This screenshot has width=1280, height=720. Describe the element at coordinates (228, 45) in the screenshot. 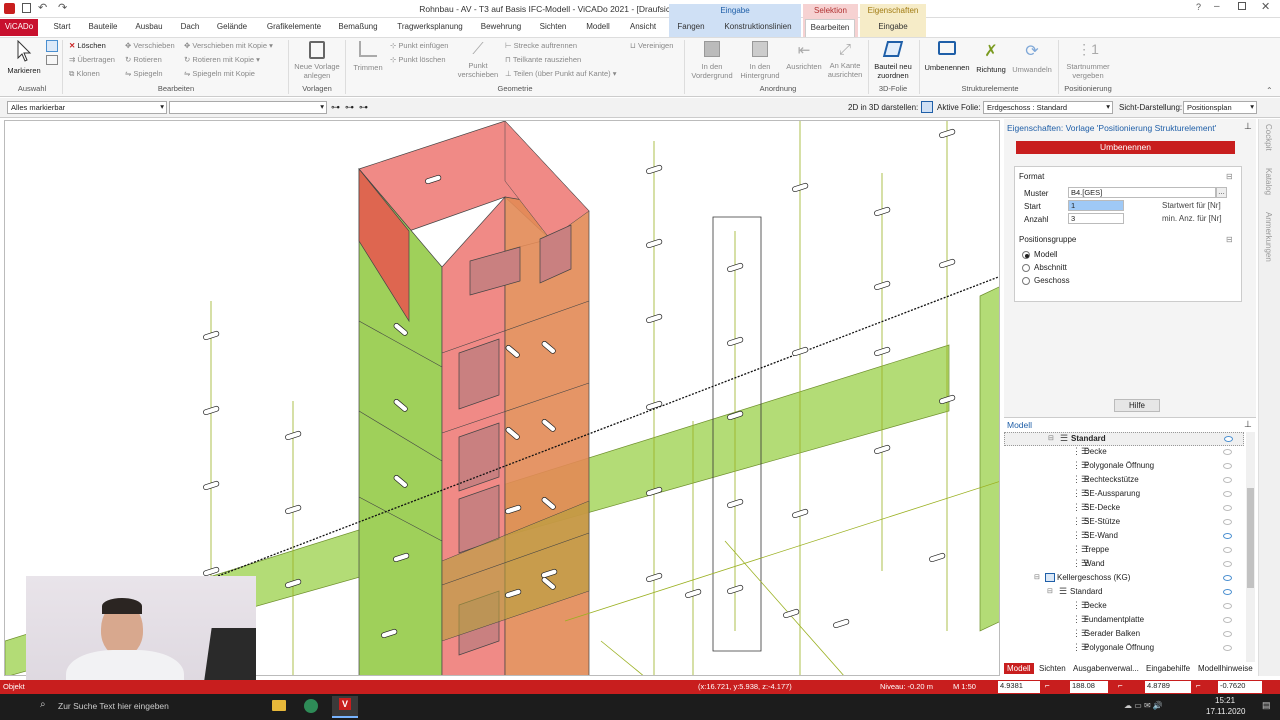

I see `verschieben-kopie-button: ✥ Verschieben mit Kopie ▾` at that location.